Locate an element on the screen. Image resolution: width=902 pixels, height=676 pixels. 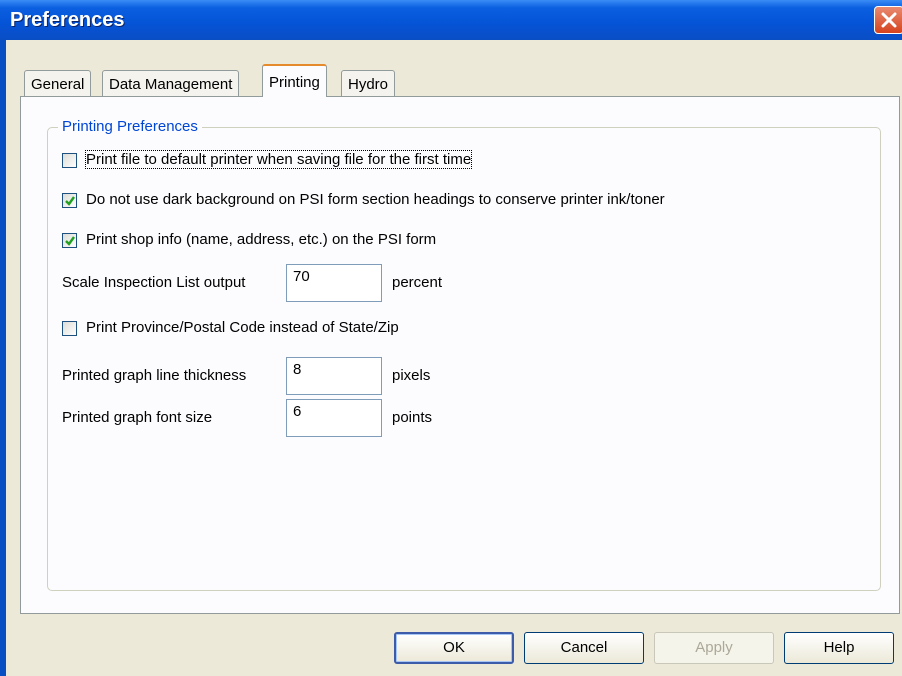
close-icon is located at coordinates (889, 20).